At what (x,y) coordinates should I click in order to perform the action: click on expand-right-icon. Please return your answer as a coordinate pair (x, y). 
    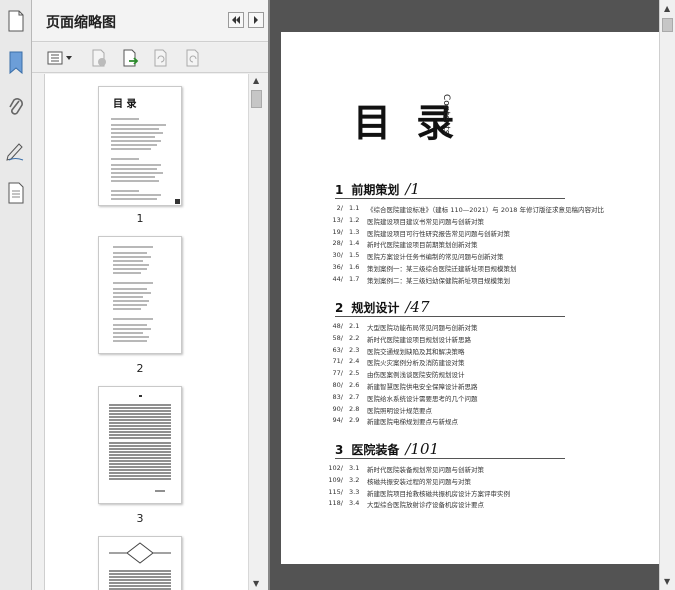
    Looking at the image, I should click on (256, 20).